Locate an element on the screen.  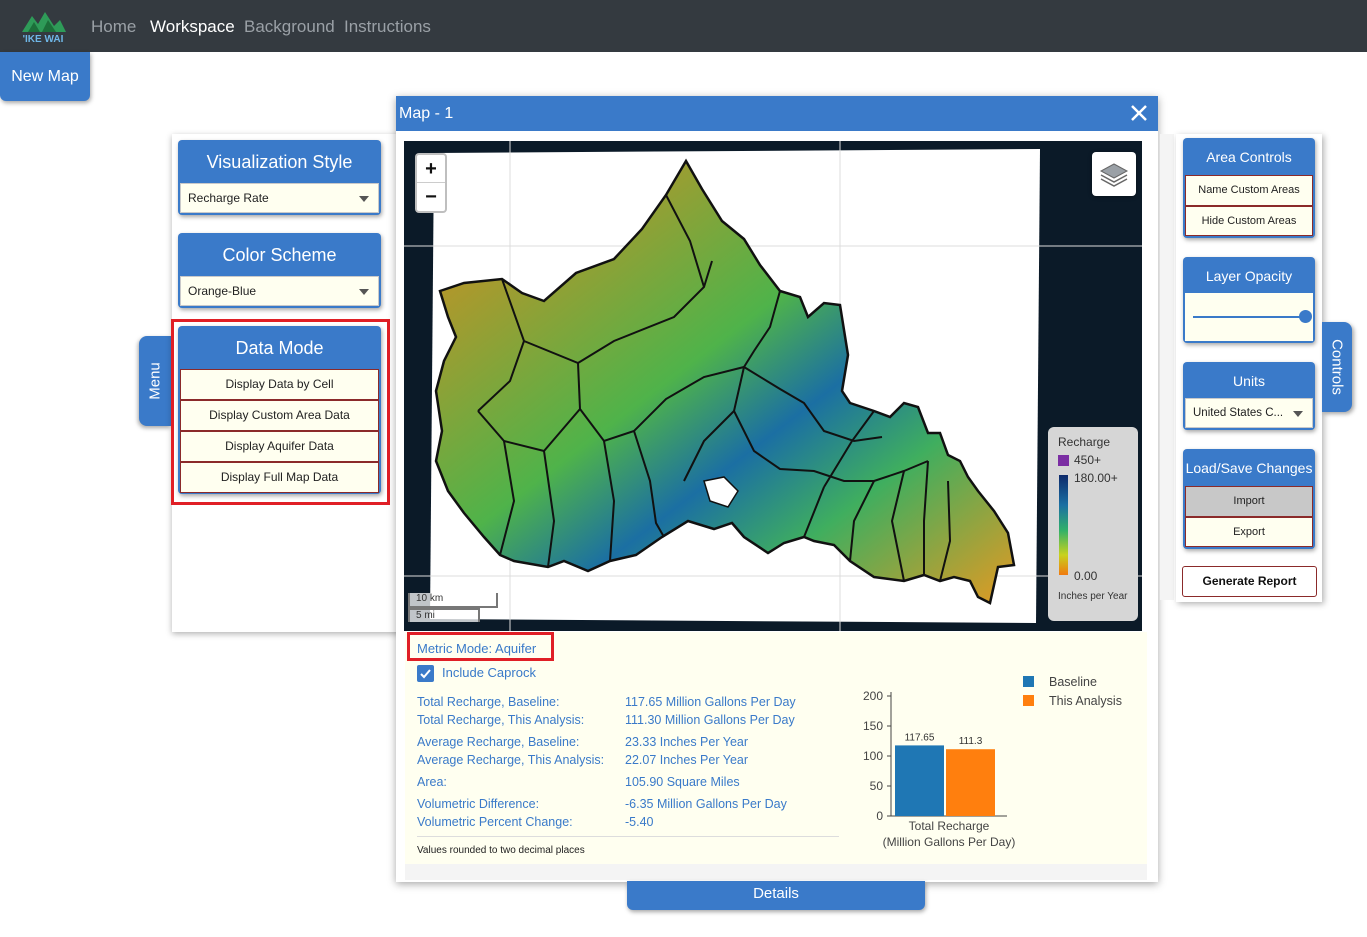
stat-label: Volumetric Difference: is located at coordinates (478, 804).